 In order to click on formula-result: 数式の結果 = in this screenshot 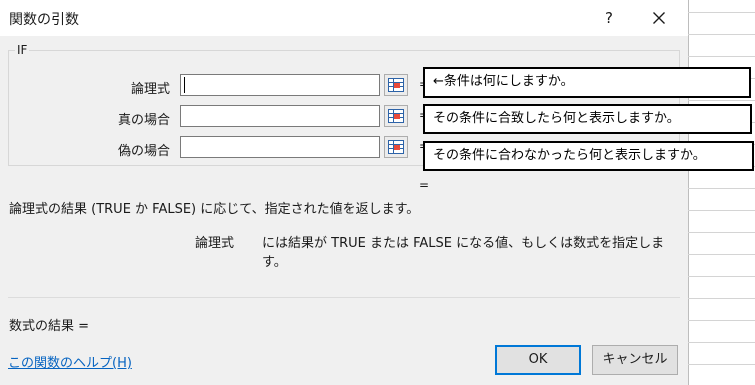, I will do `click(49, 326)`.